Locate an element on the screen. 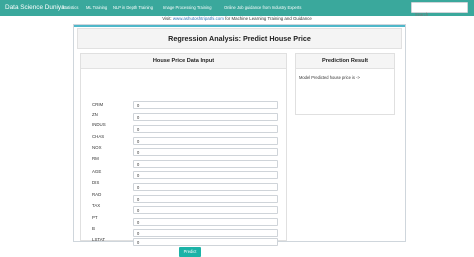 The height and width of the screenshot is (257, 474). crim-label: CRIM is located at coordinates (98, 104).